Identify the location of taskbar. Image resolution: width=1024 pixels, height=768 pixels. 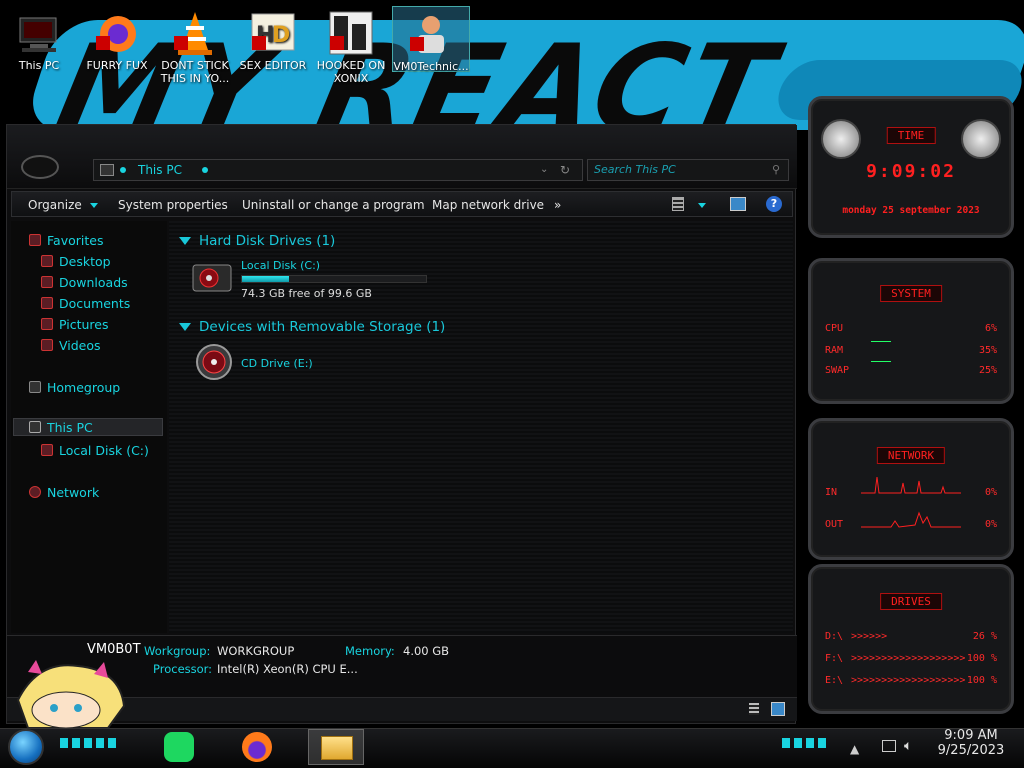
(512, 748).